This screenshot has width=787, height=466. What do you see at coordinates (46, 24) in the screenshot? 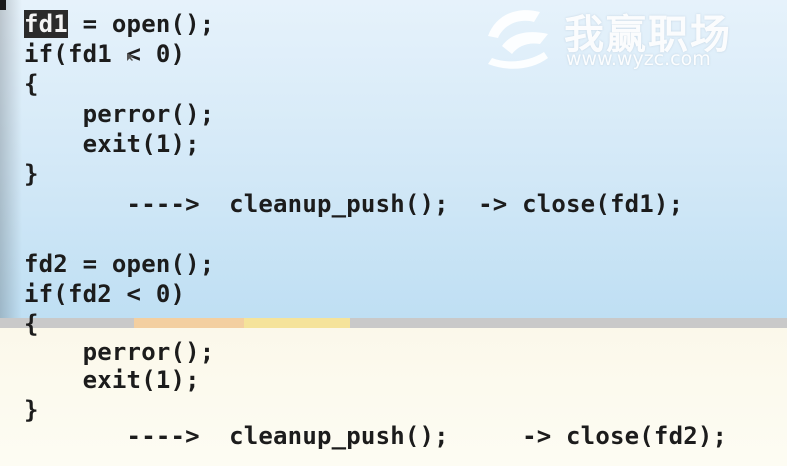
I see `code-highlight: fd1` at bounding box center [46, 24].